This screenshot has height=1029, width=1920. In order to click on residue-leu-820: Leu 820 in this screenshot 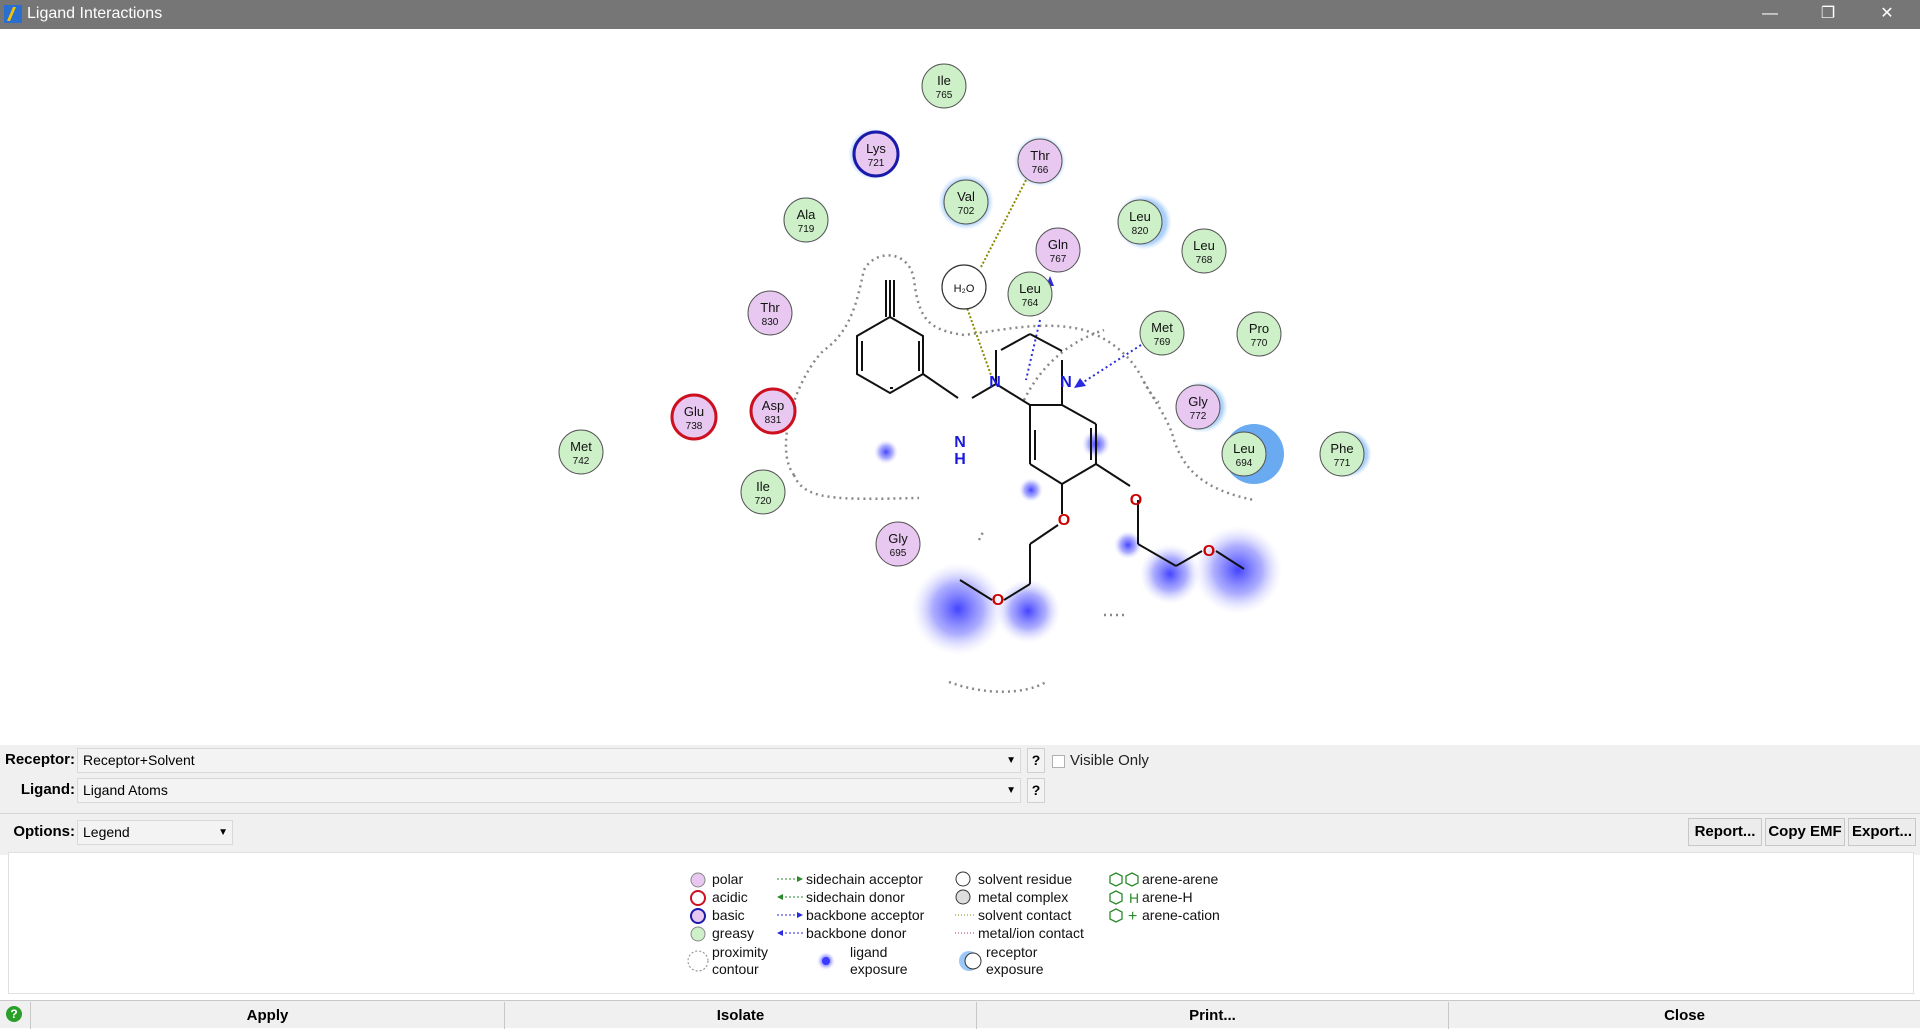, I will do `click(1140, 222)`.